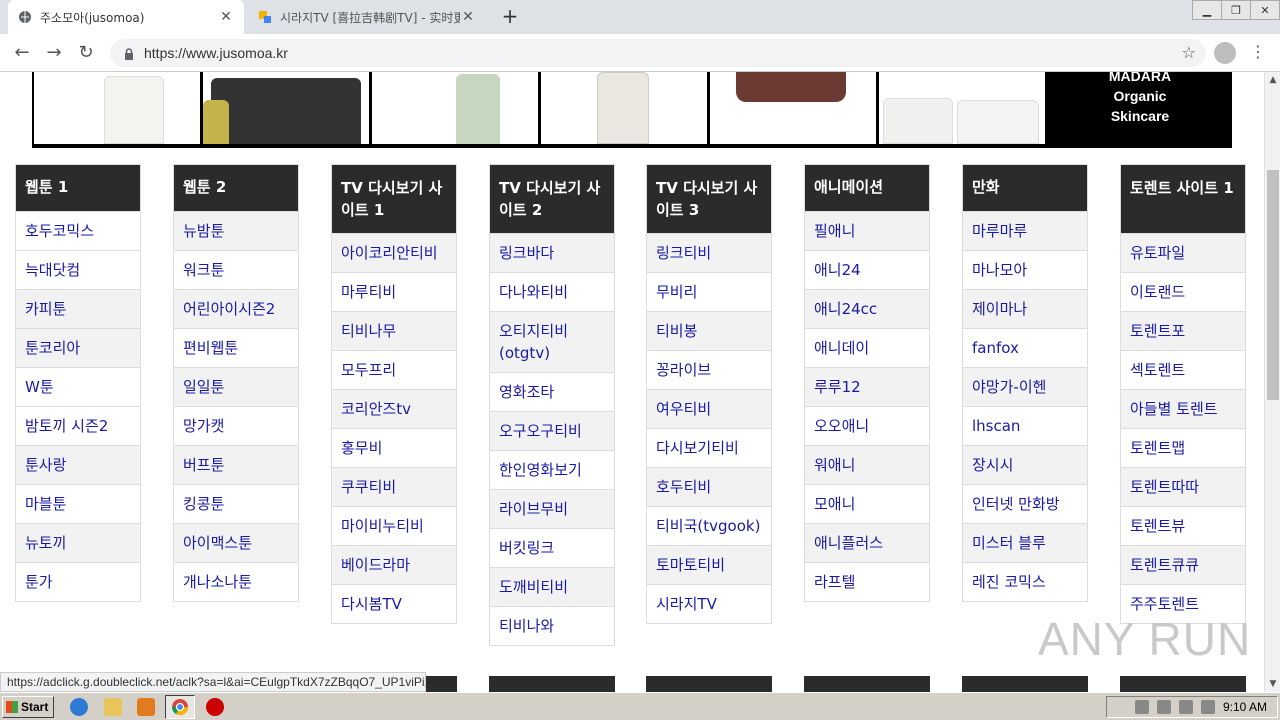 This screenshot has height=720, width=1280. I want to click on site-link: 홍무비, so click(394, 447).